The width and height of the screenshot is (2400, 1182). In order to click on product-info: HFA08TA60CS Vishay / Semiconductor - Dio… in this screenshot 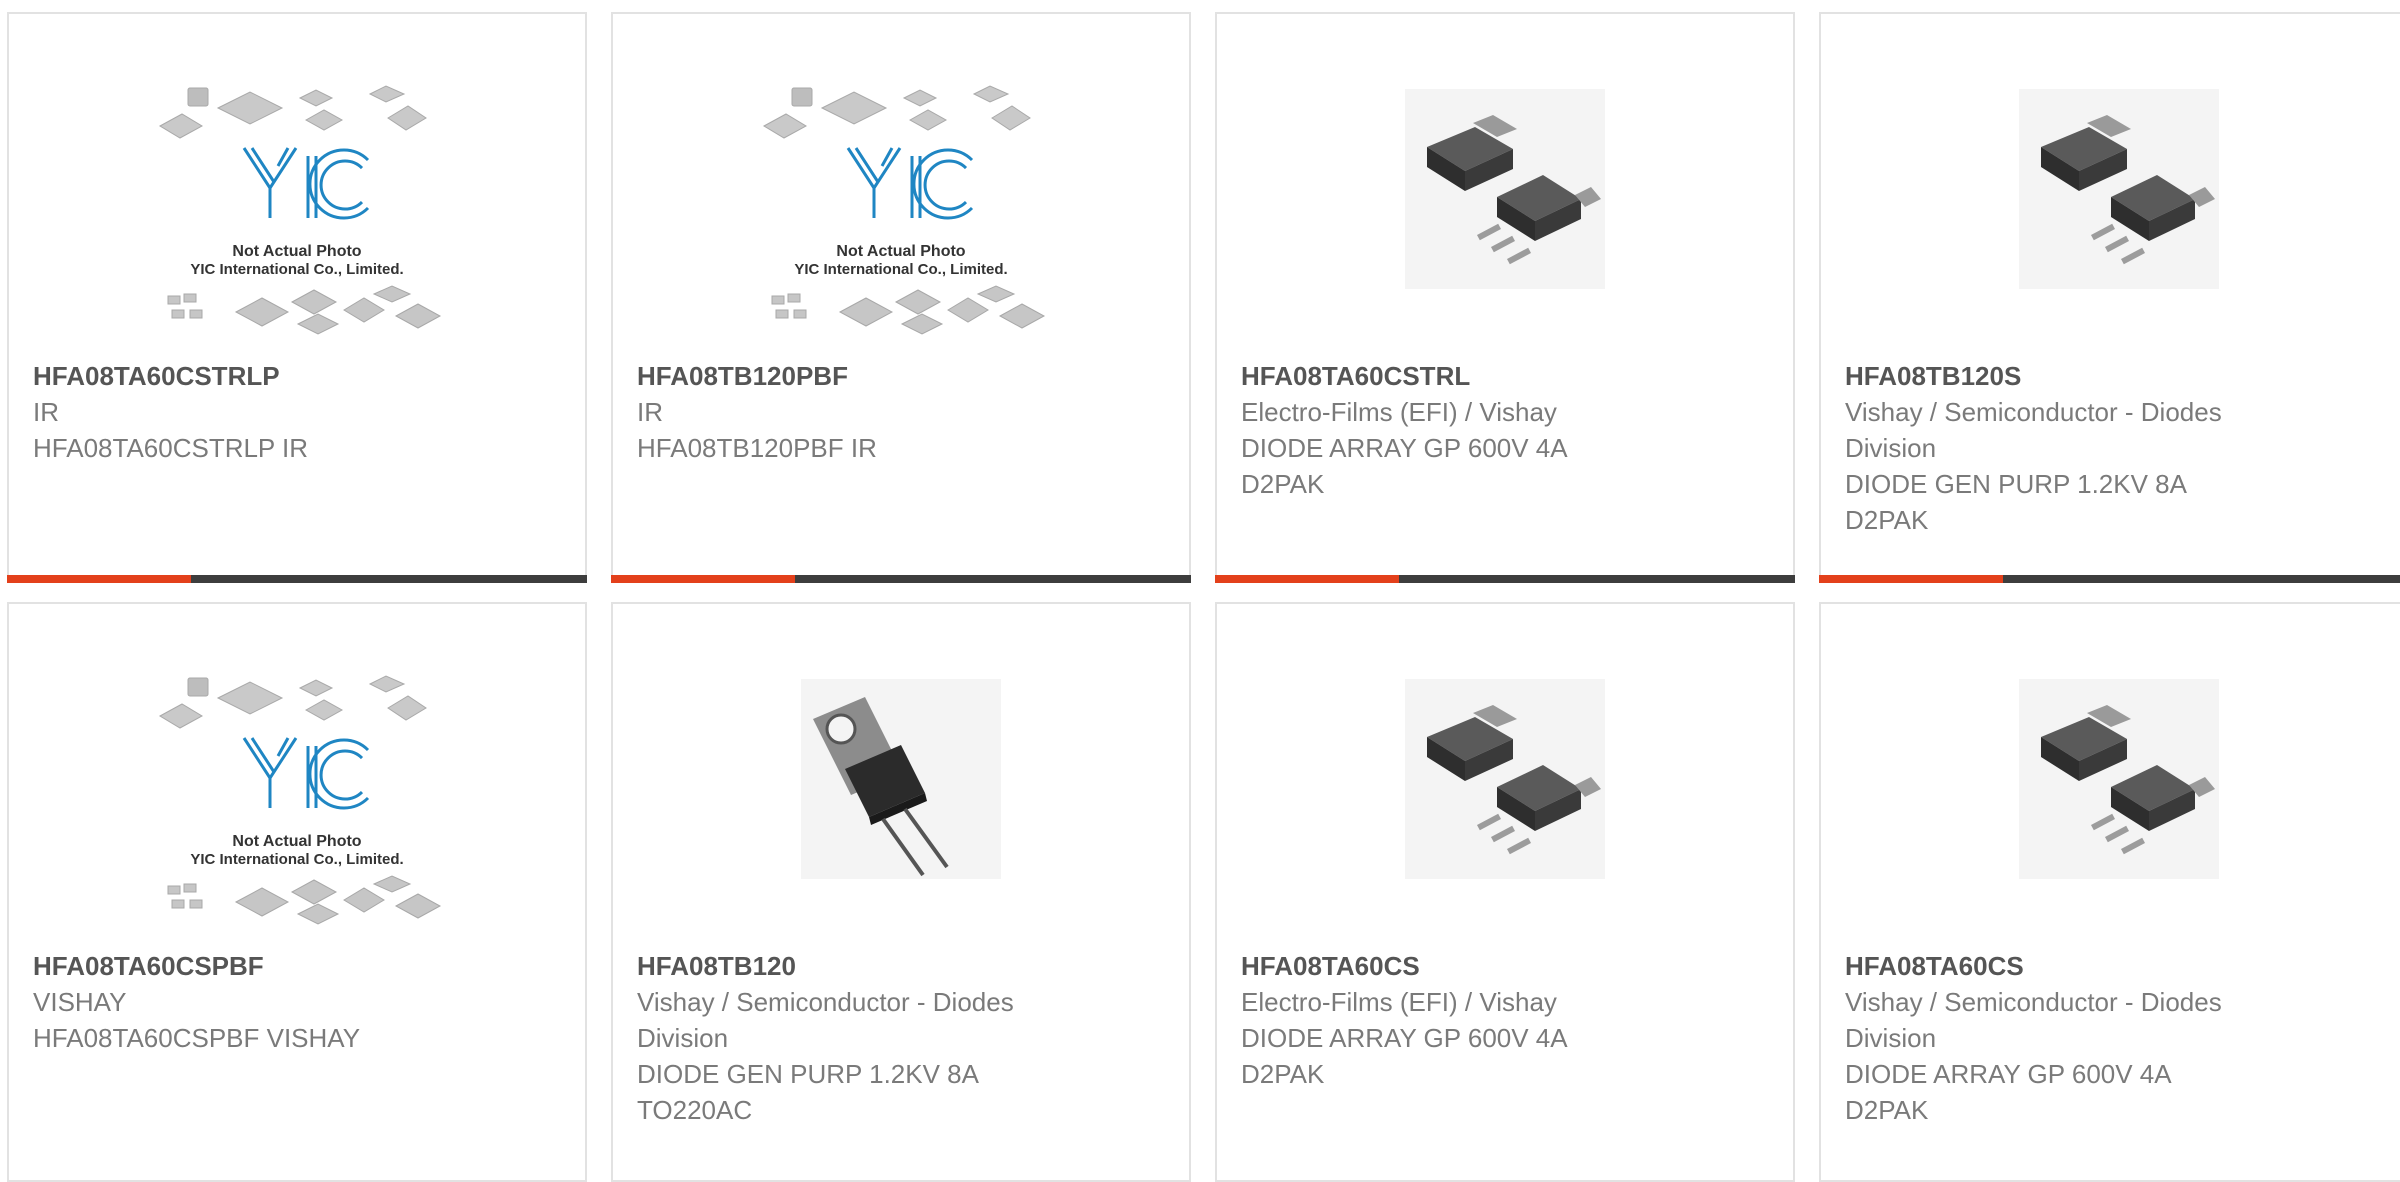, I will do `click(2109, 1038)`.